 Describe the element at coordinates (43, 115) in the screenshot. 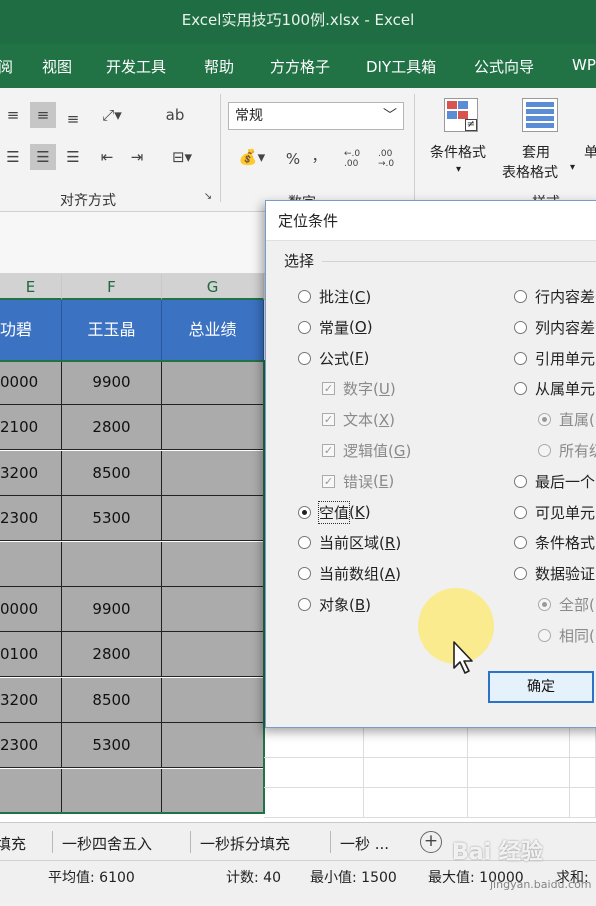

I see `align-middle-icon: ≡` at that location.